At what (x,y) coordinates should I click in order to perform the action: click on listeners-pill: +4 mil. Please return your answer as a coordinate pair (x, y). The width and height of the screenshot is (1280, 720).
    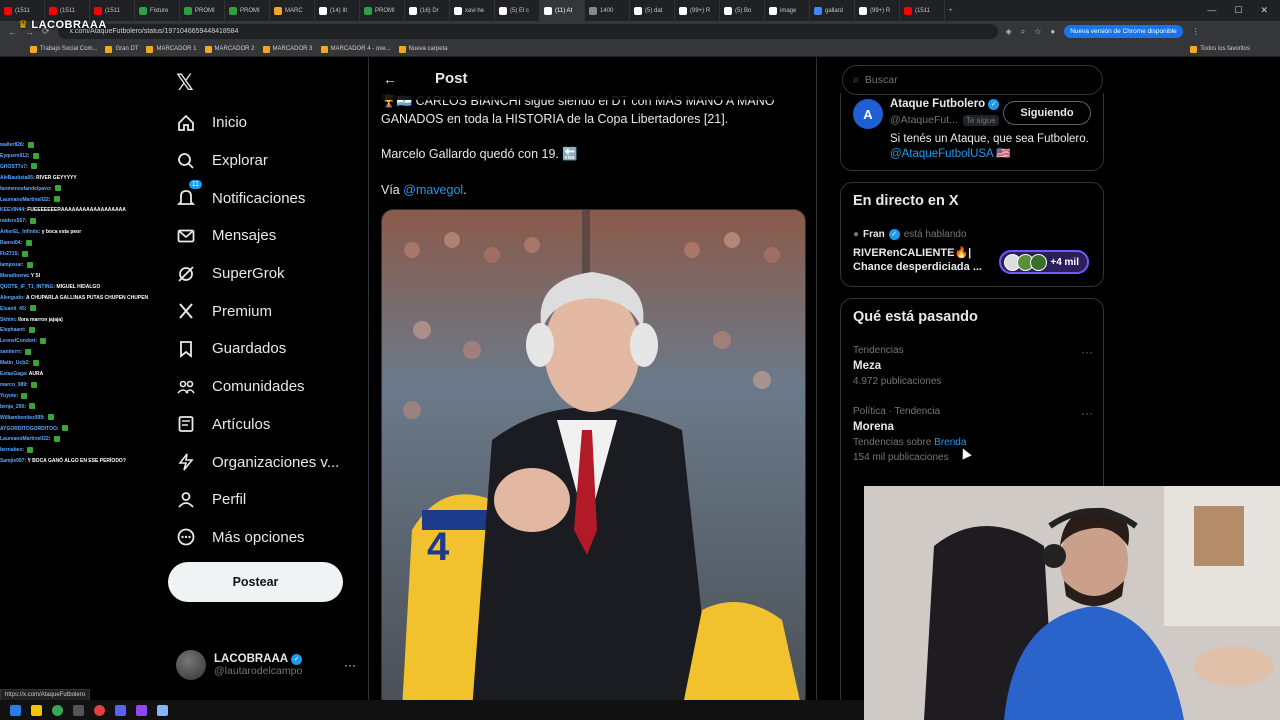
    Looking at the image, I should click on (1044, 262).